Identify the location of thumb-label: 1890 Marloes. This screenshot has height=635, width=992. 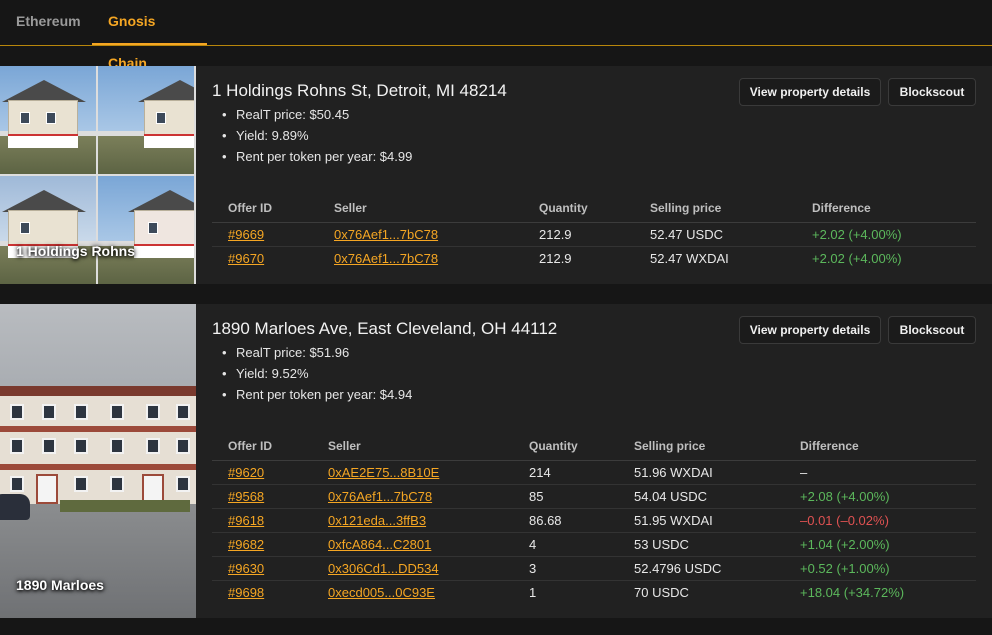
(60, 585).